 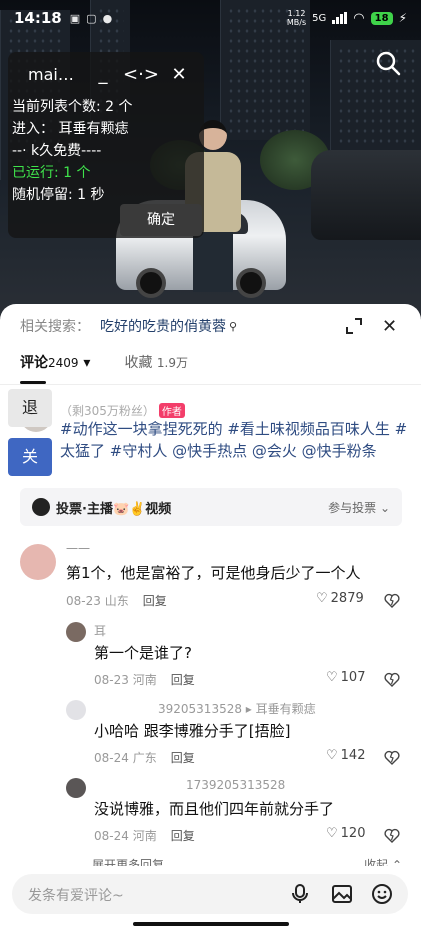 I want to click on wifi-icon: ◠, so click(x=359, y=18).